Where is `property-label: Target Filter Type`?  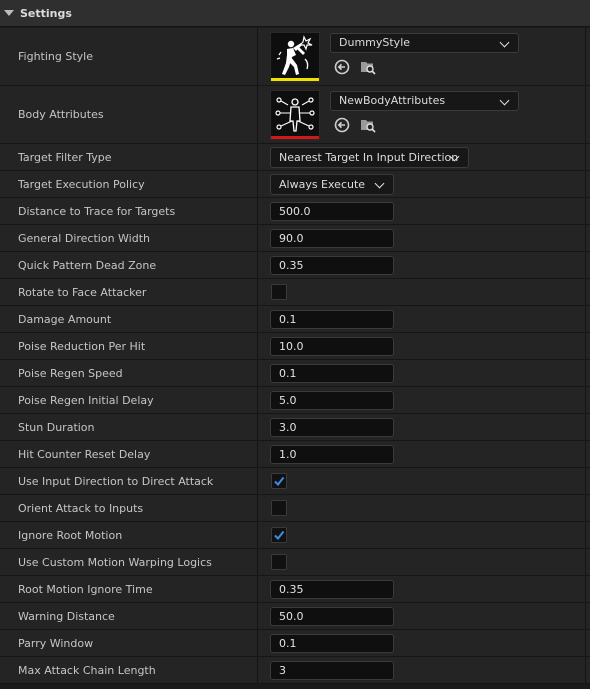 property-label: Target Filter Type is located at coordinates (65, 157).